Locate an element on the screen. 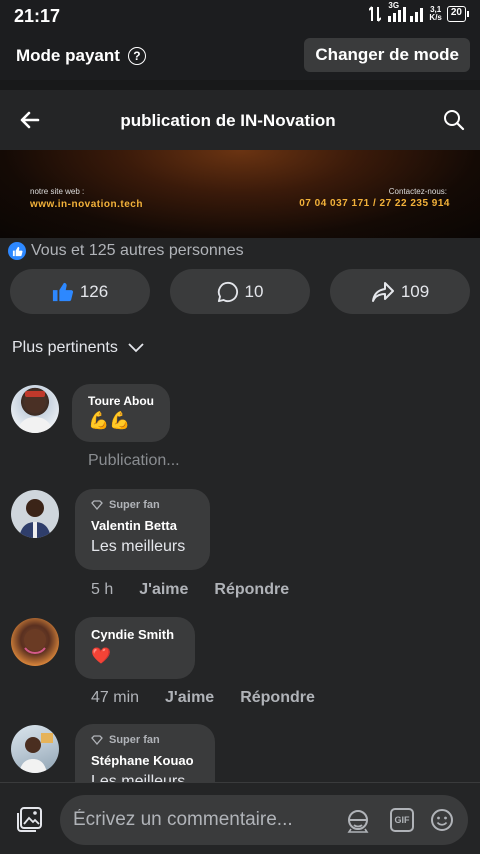  banner-site-url: www.in-novation.tech is located at coordinates (86, 204).